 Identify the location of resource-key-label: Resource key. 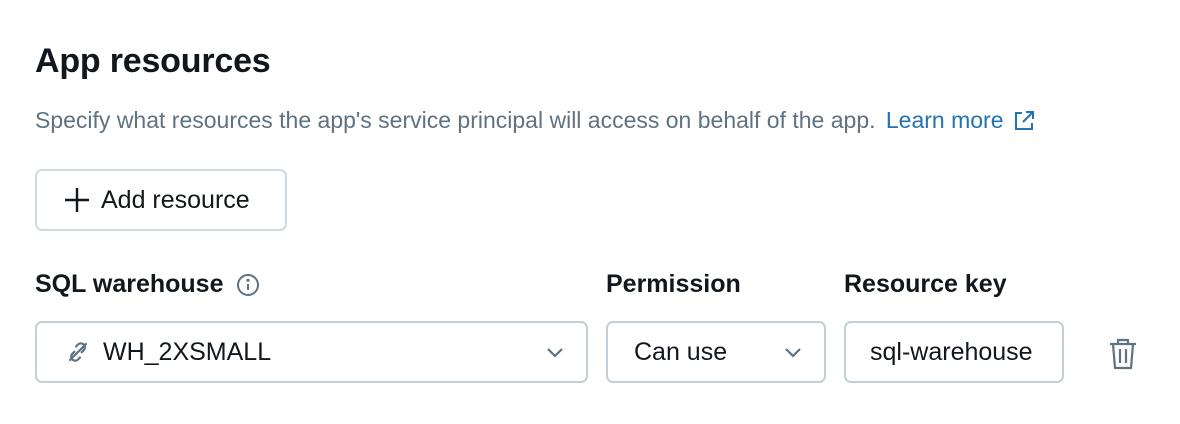
(925, 284).